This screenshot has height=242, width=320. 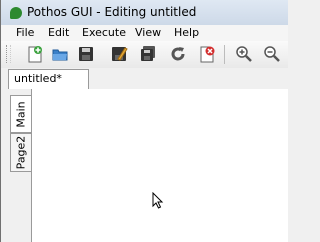 What do you see at coordinates (16, 13) in the screenshot?
I see `pothos-leaf-icon` at bounding box center [16, 13].